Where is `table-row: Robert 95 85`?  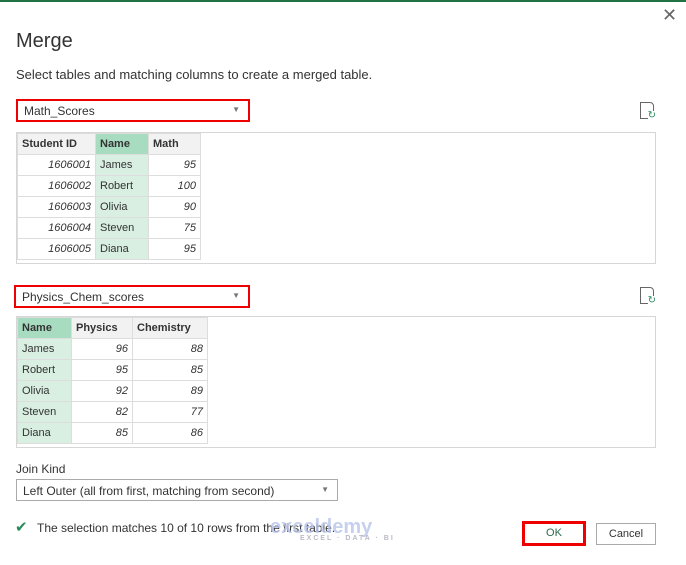
table-row: Robert 95 85 is located at coordinates (112, 370).